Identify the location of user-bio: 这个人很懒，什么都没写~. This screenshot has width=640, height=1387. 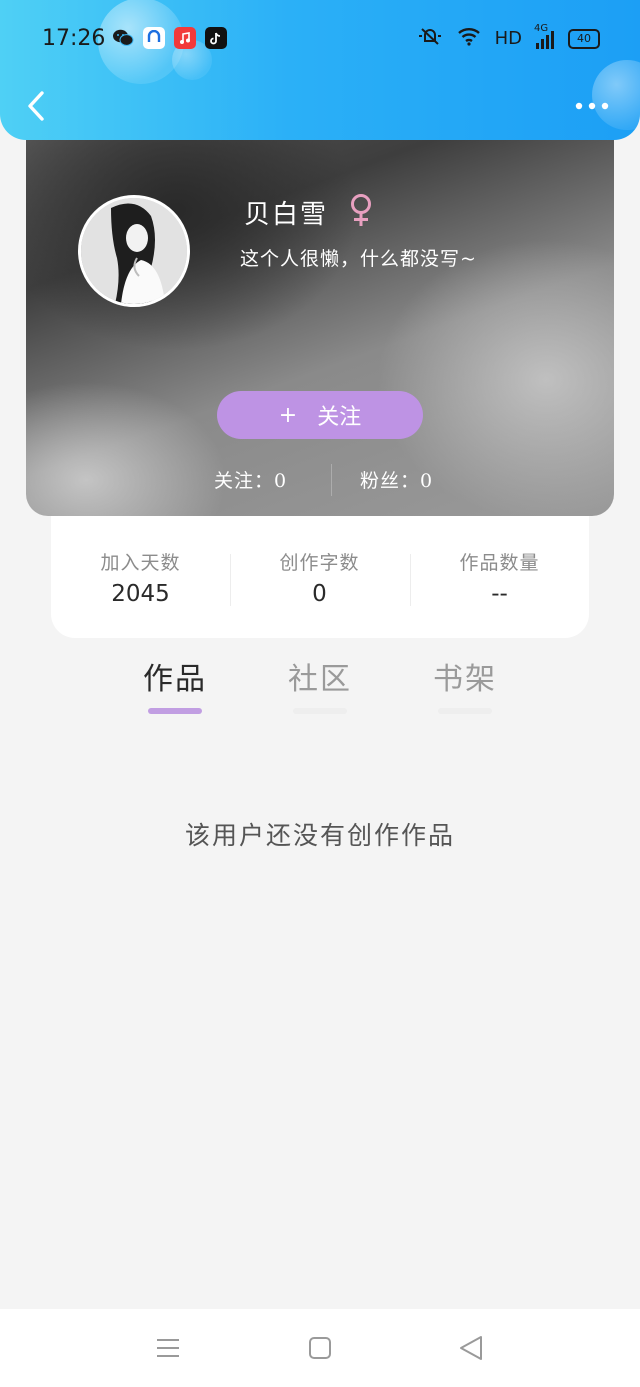
(358, 259).